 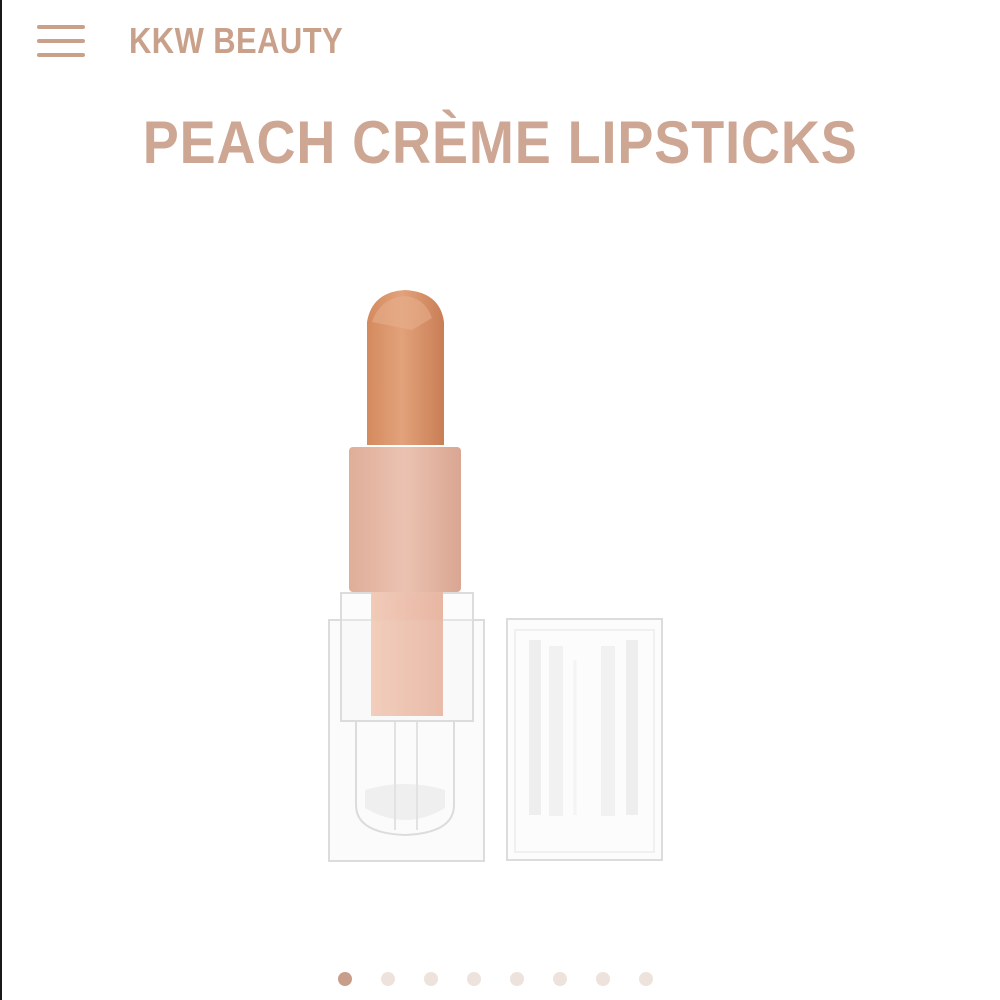 I want to click on product-title-text: PEACH CRÈME LIPSTICKS, so click(x=500, y=142).